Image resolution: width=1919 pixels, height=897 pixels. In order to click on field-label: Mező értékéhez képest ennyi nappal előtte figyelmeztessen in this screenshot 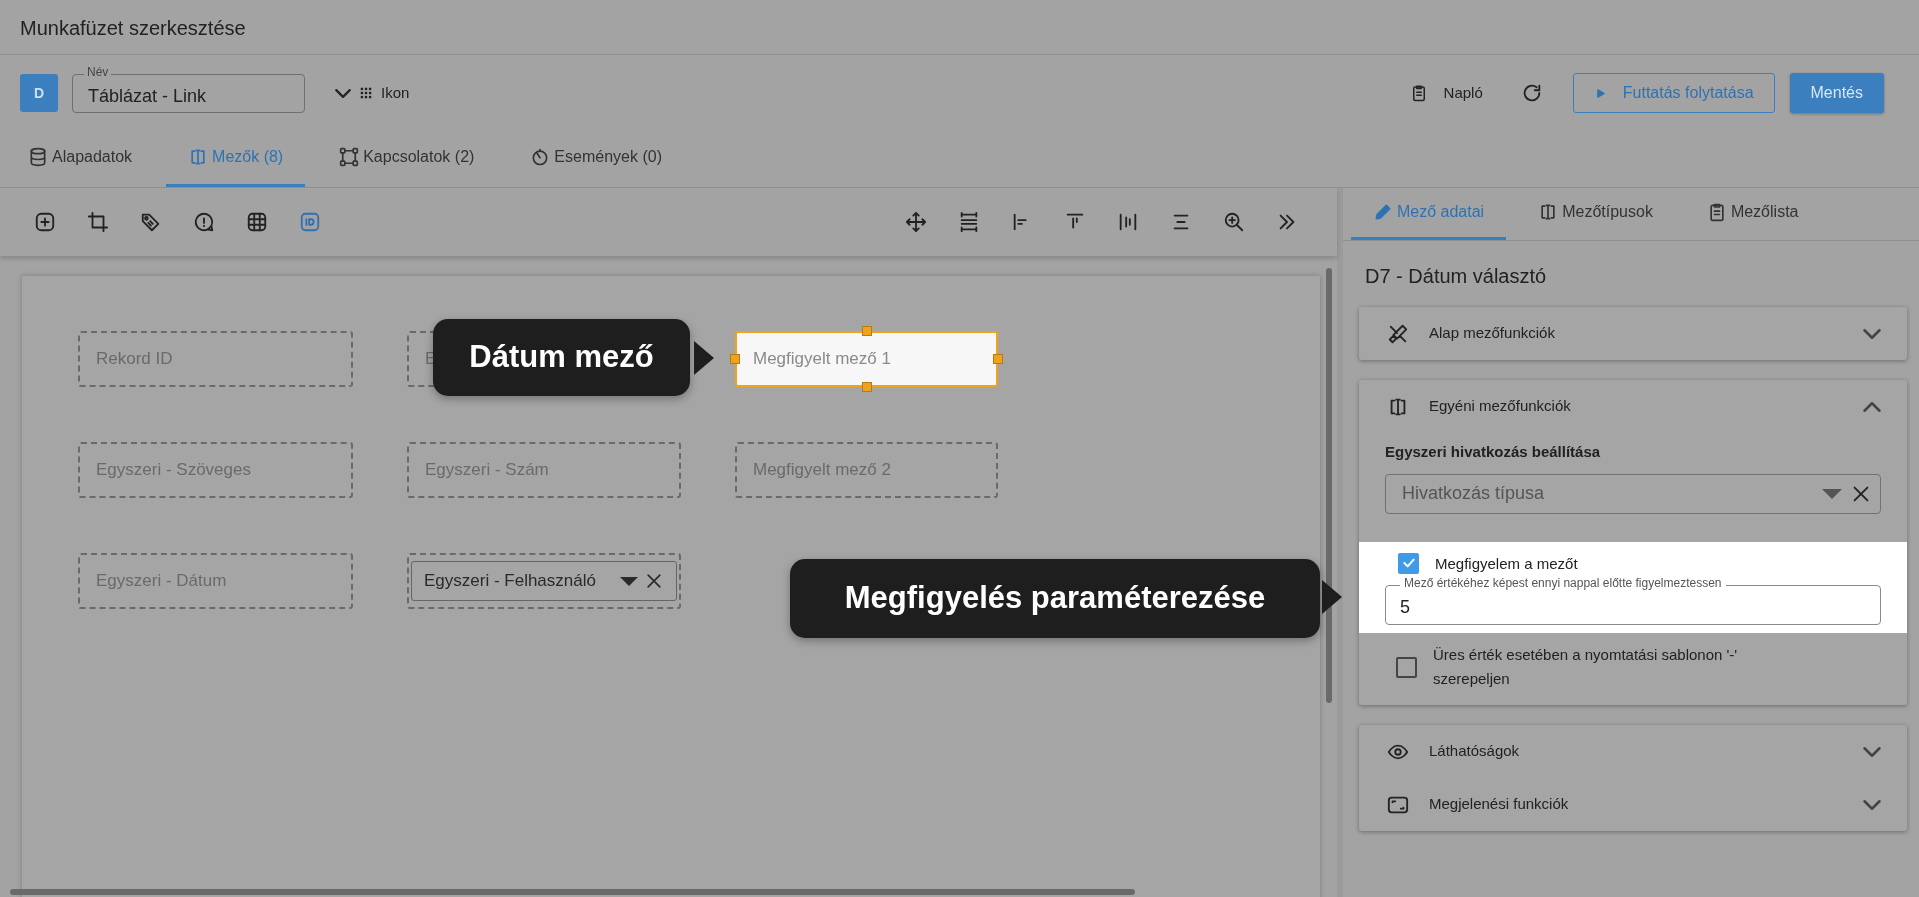, I will do `click(1563, 583)`.